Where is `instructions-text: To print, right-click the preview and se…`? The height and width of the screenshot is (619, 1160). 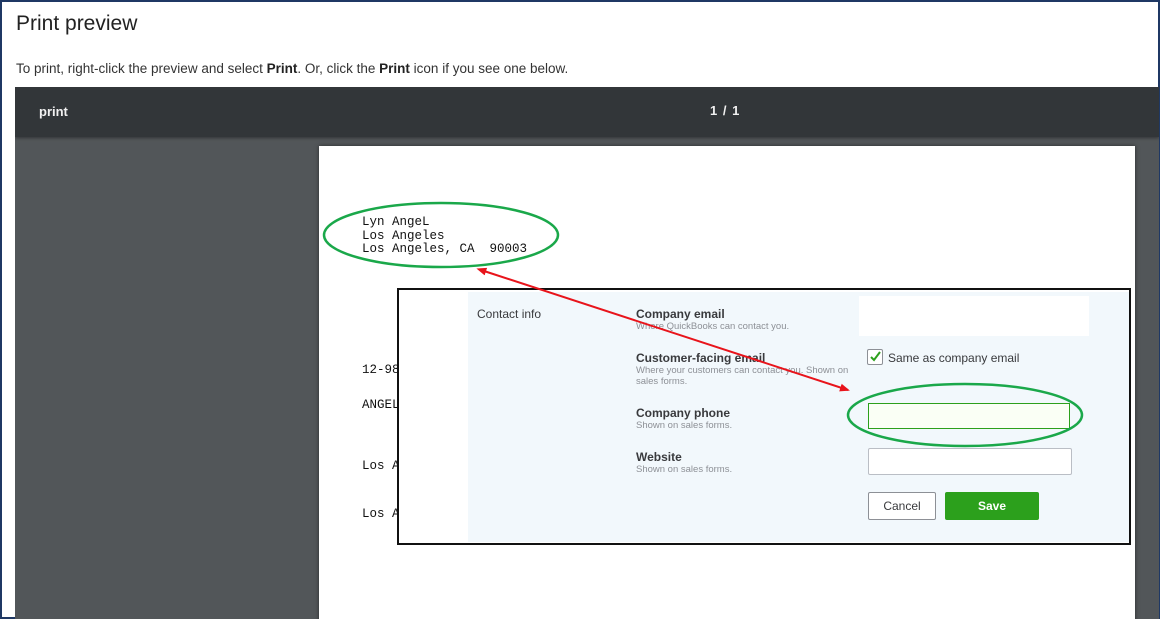
instructions-text: To print, right-click the preview and se… is located at coordinates (292, 68).